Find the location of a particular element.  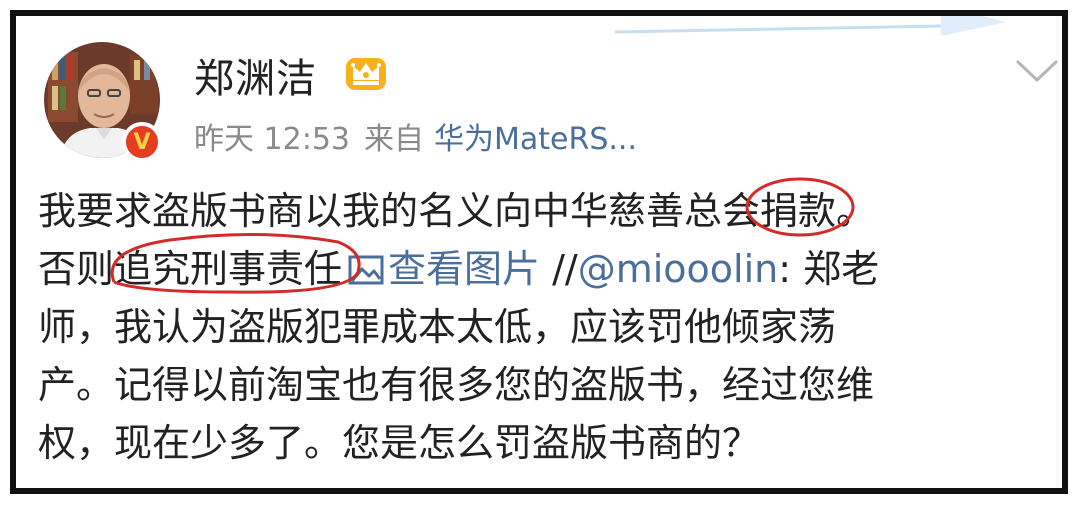

view-image-link: 查看图片 is located at coordinates (441, 269).